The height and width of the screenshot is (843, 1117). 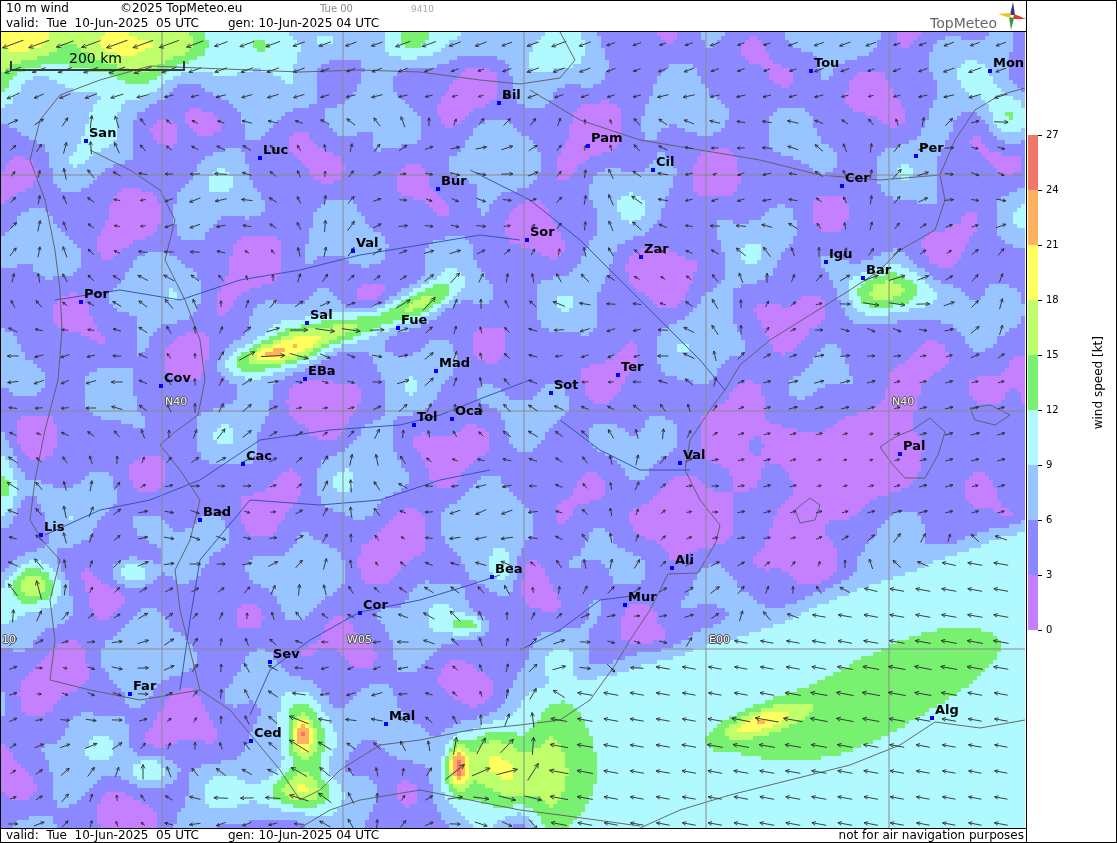 What do you see at coordinates (286, 654) in the screenshot?
I see `city-label: Sev` at bounding box center [286, 654].